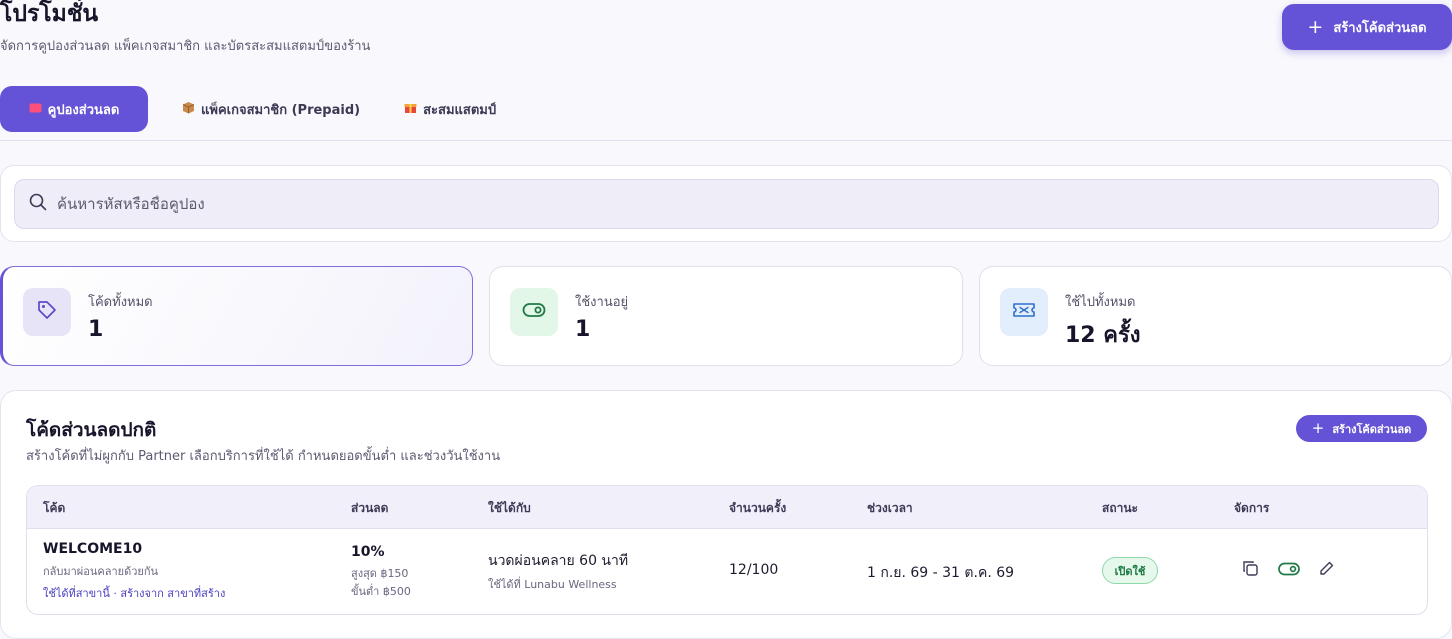 The width and height of the screenshot is (1452, 639). What do you see at coordinates (236, 316) in the screenshot?
I see `stat-card-total-codes: โค้ดทั้งหมด 1` at bounding box center [236, 316].